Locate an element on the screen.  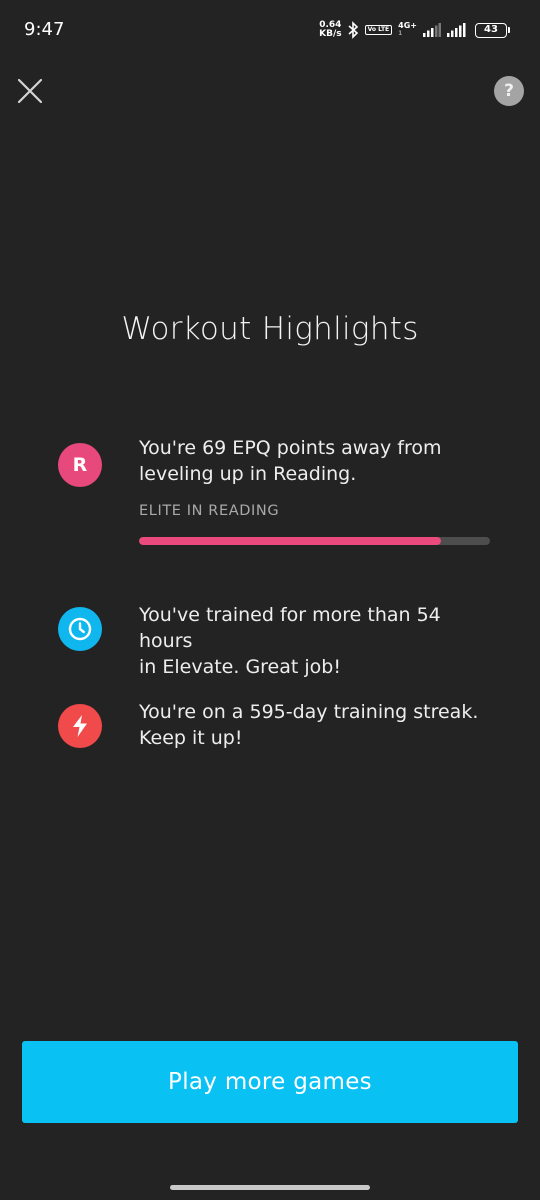
close-icon is located at coordinates (30, 91).